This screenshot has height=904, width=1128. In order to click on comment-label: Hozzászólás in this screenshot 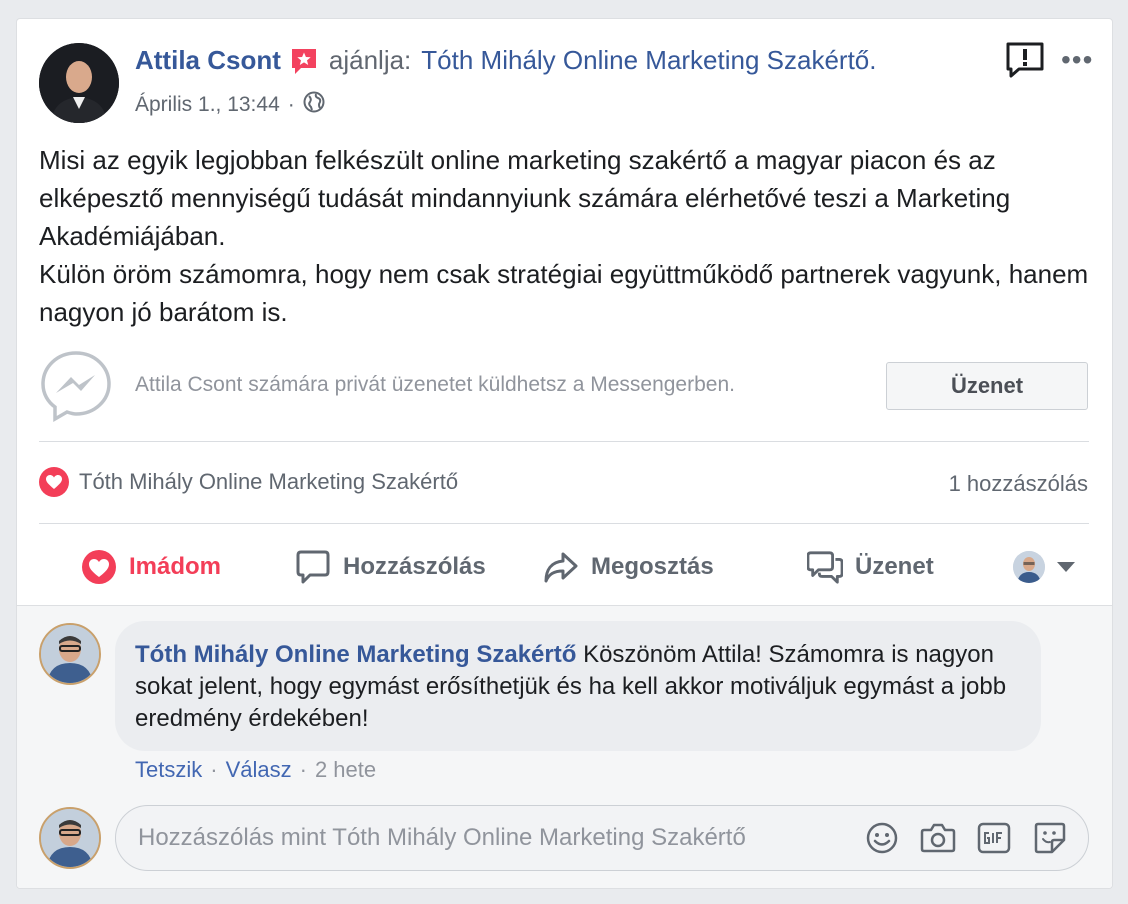, I will do `click(414, 566)`.